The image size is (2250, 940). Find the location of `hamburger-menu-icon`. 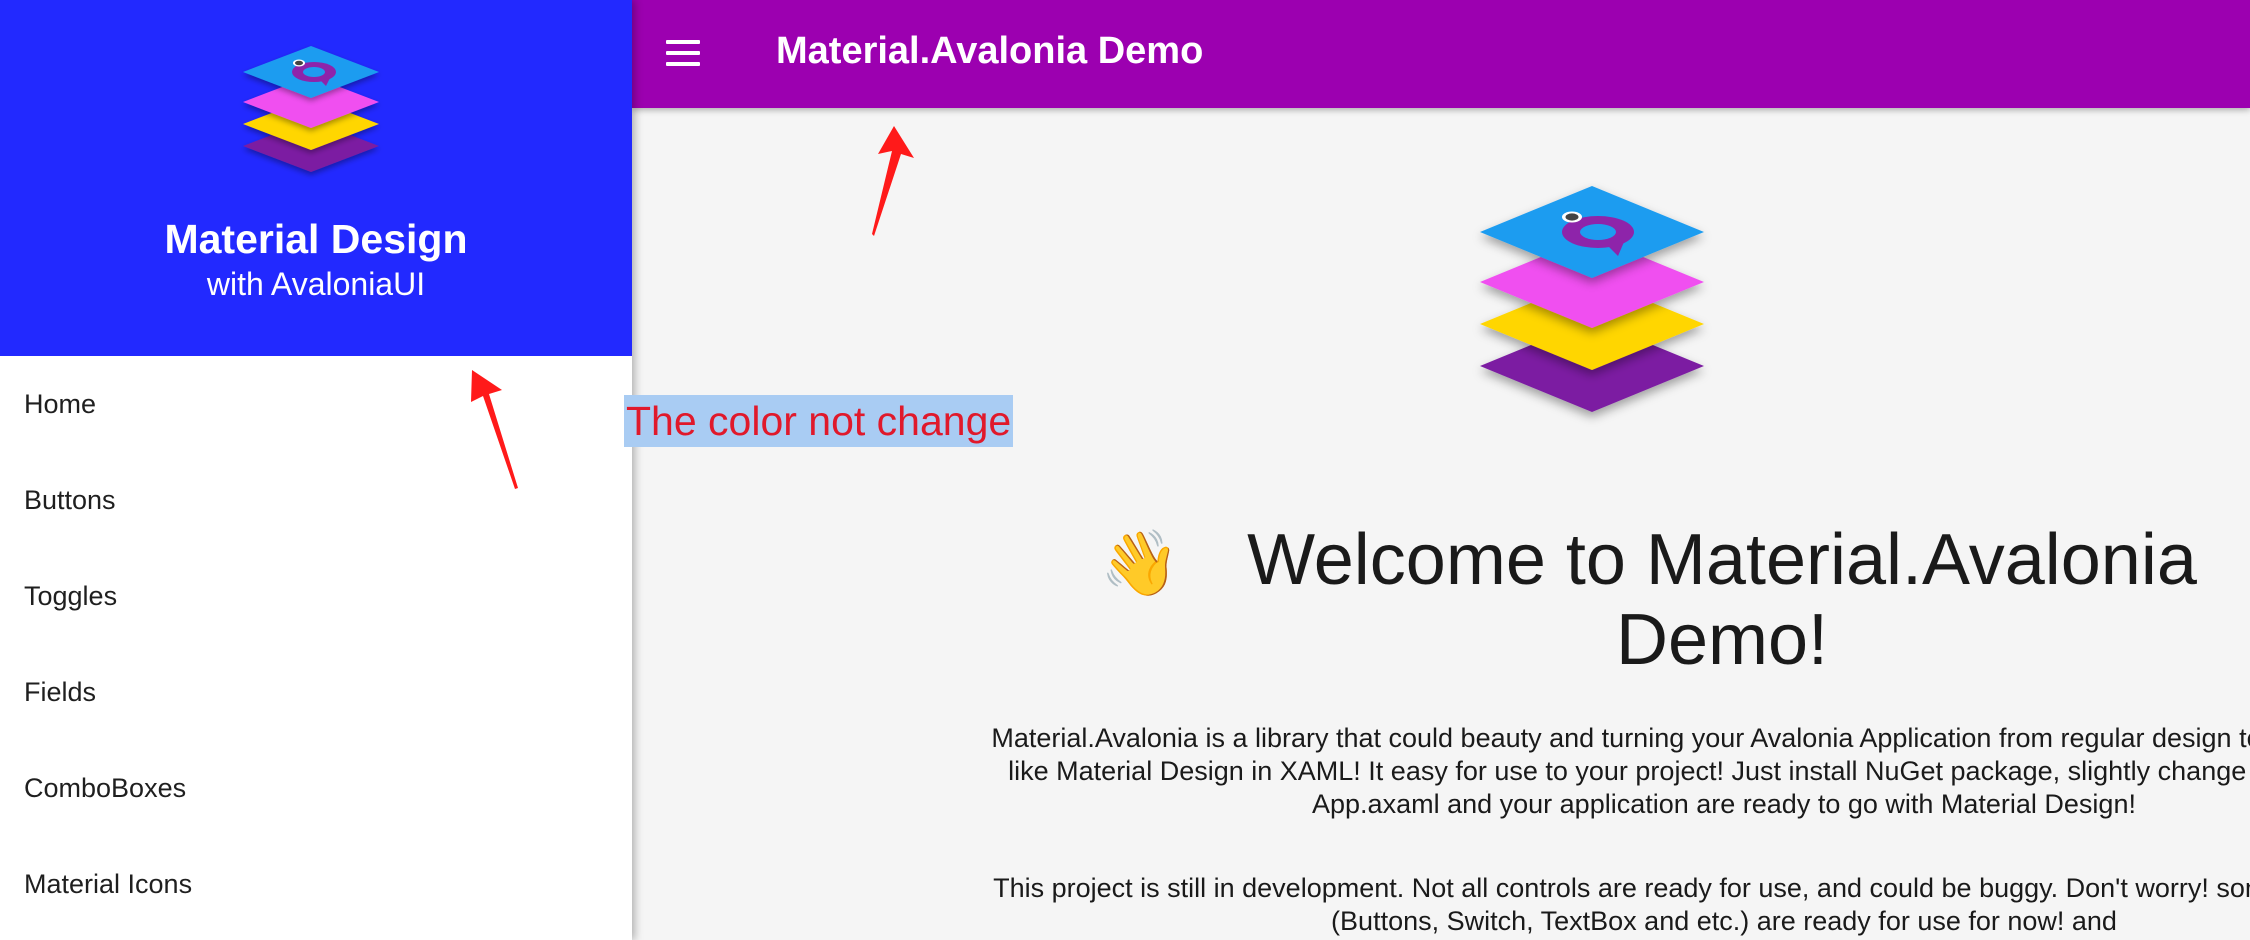

hamburger-menu-icon is located at coordinates (682, 54).